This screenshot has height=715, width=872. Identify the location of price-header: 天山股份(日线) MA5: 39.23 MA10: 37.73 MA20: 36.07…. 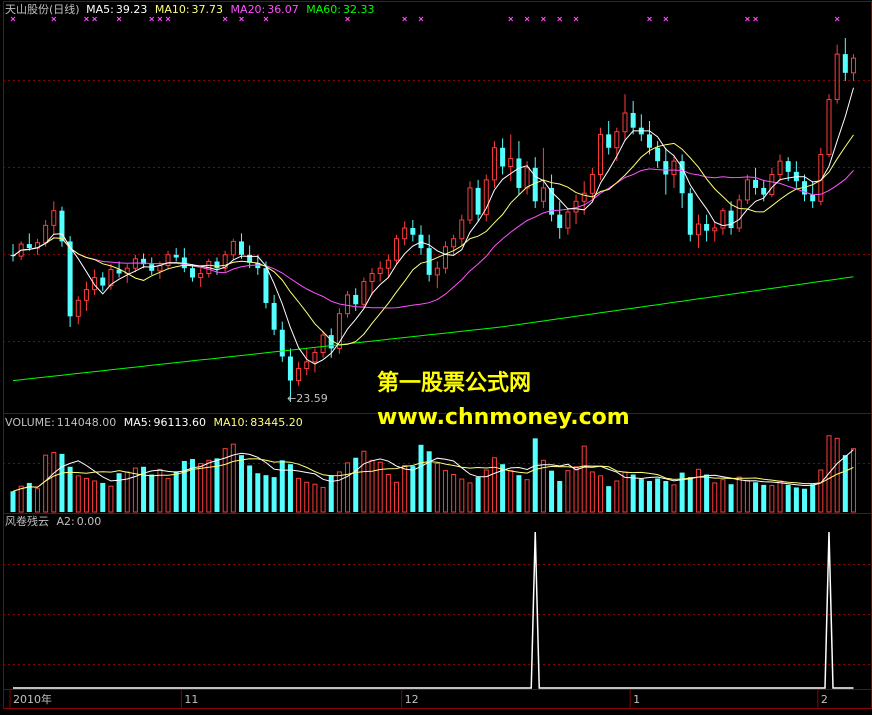
(189, 10).